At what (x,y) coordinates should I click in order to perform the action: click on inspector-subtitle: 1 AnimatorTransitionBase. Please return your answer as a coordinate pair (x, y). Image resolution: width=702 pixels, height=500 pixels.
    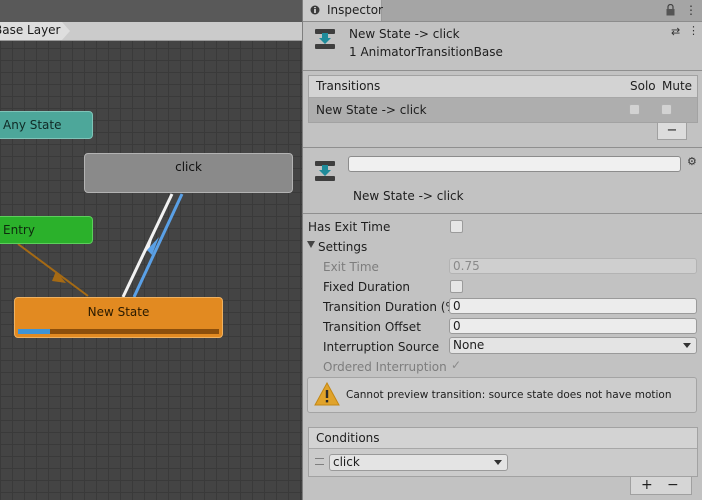
    Looking at the image, I should click on (426, 52).